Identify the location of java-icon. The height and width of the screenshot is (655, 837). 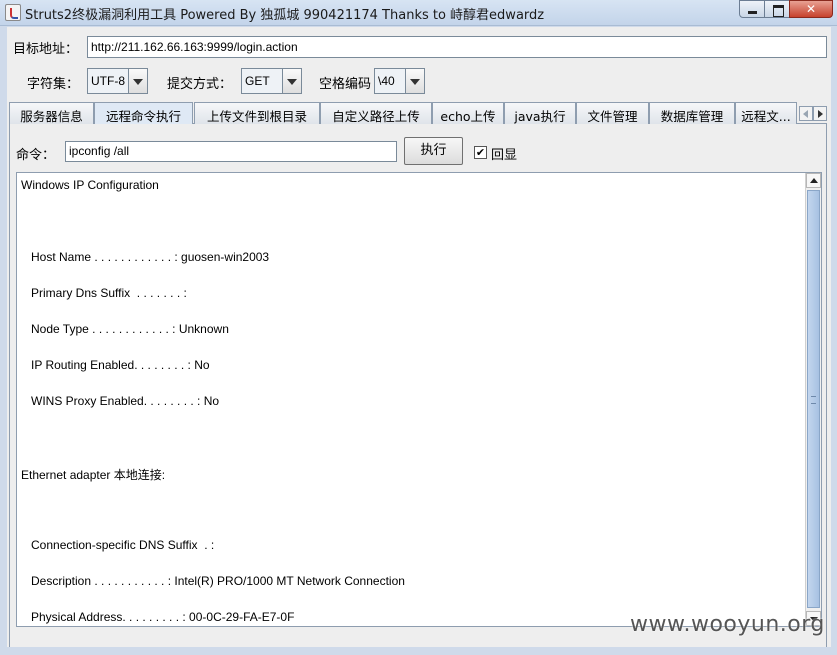
(13, 12).